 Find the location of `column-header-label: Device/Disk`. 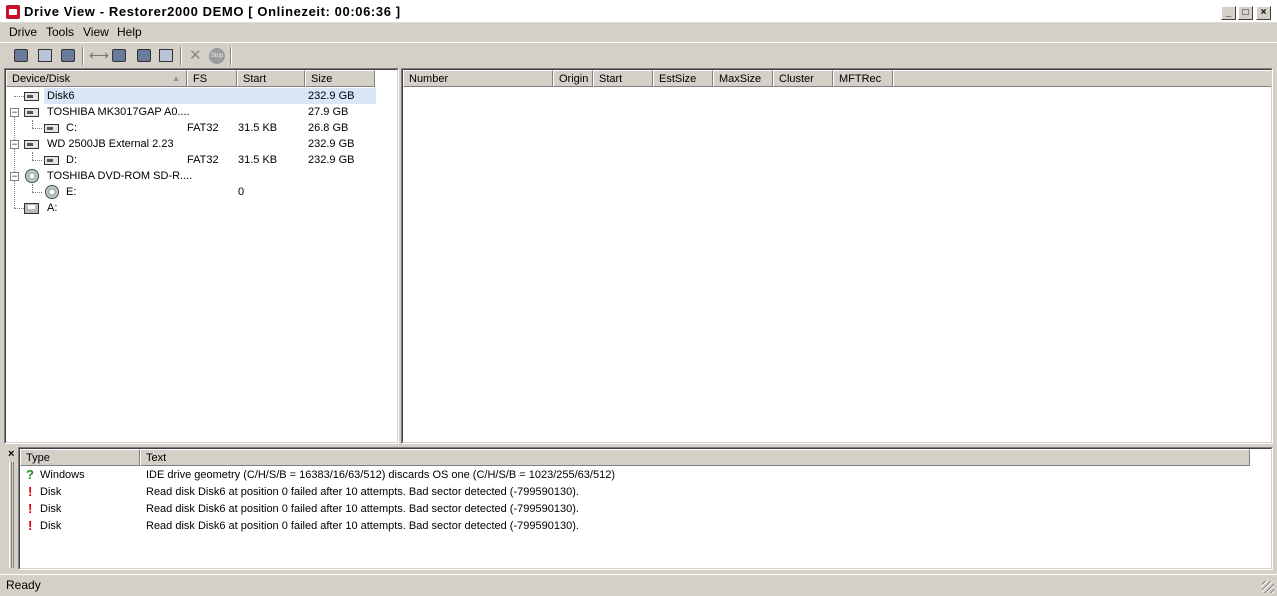

column-header-label: Device/Disk is located at coordinates (41, 79).